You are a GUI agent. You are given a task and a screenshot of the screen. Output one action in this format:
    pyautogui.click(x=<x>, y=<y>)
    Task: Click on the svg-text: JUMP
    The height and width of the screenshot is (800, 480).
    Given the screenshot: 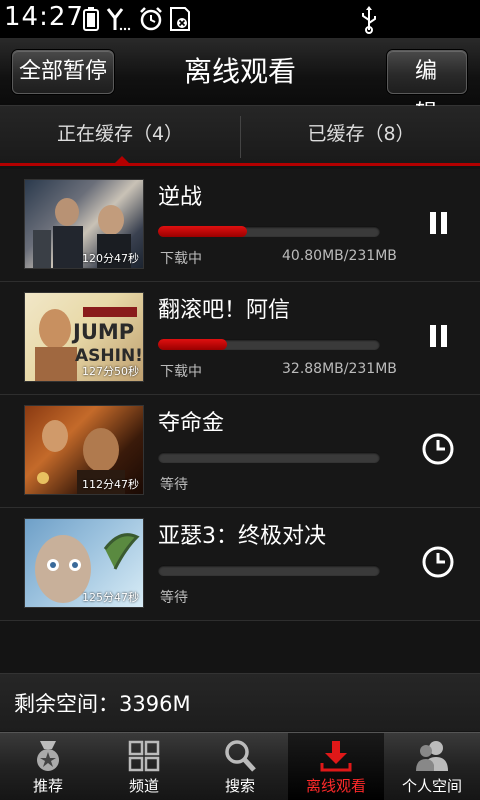 What is the action you would take?
    pyautogui.click(x=102, y=332)
    